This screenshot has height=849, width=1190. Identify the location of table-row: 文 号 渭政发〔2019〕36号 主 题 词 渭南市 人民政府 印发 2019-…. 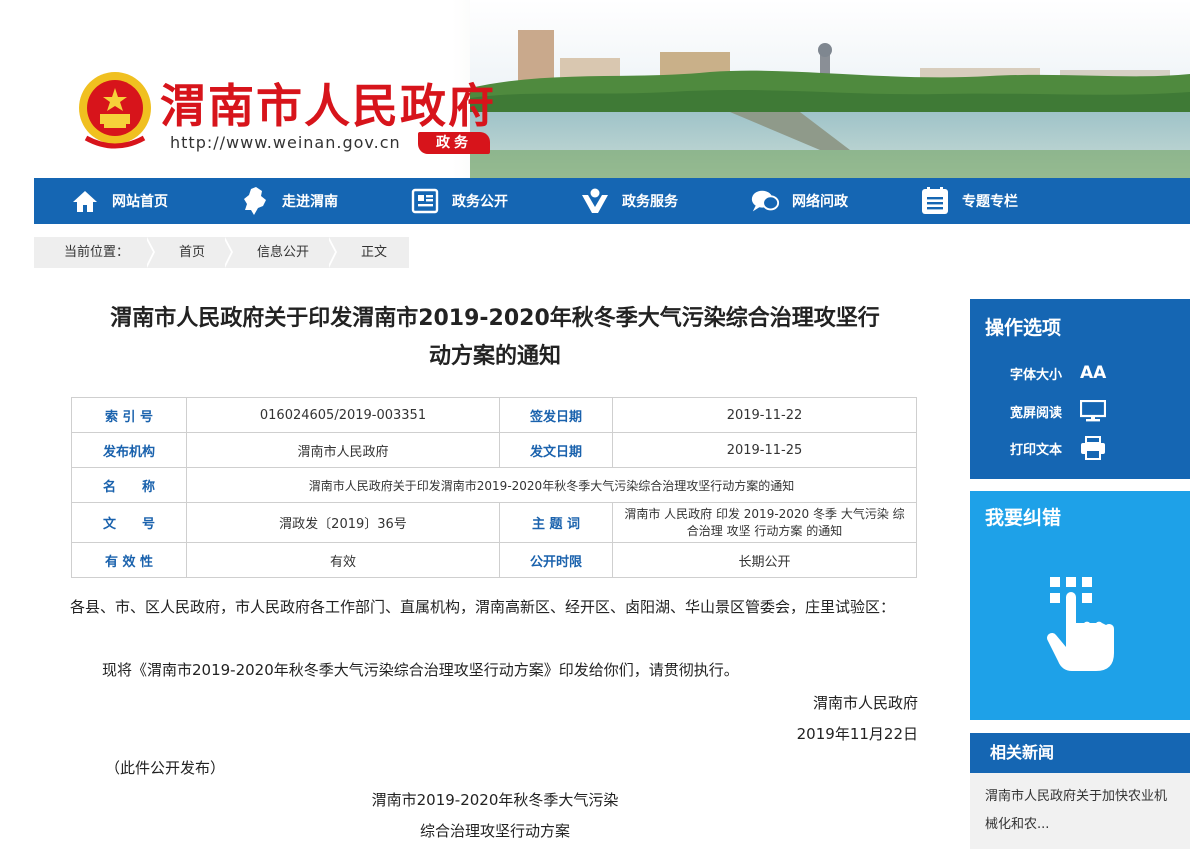
(494, 522).